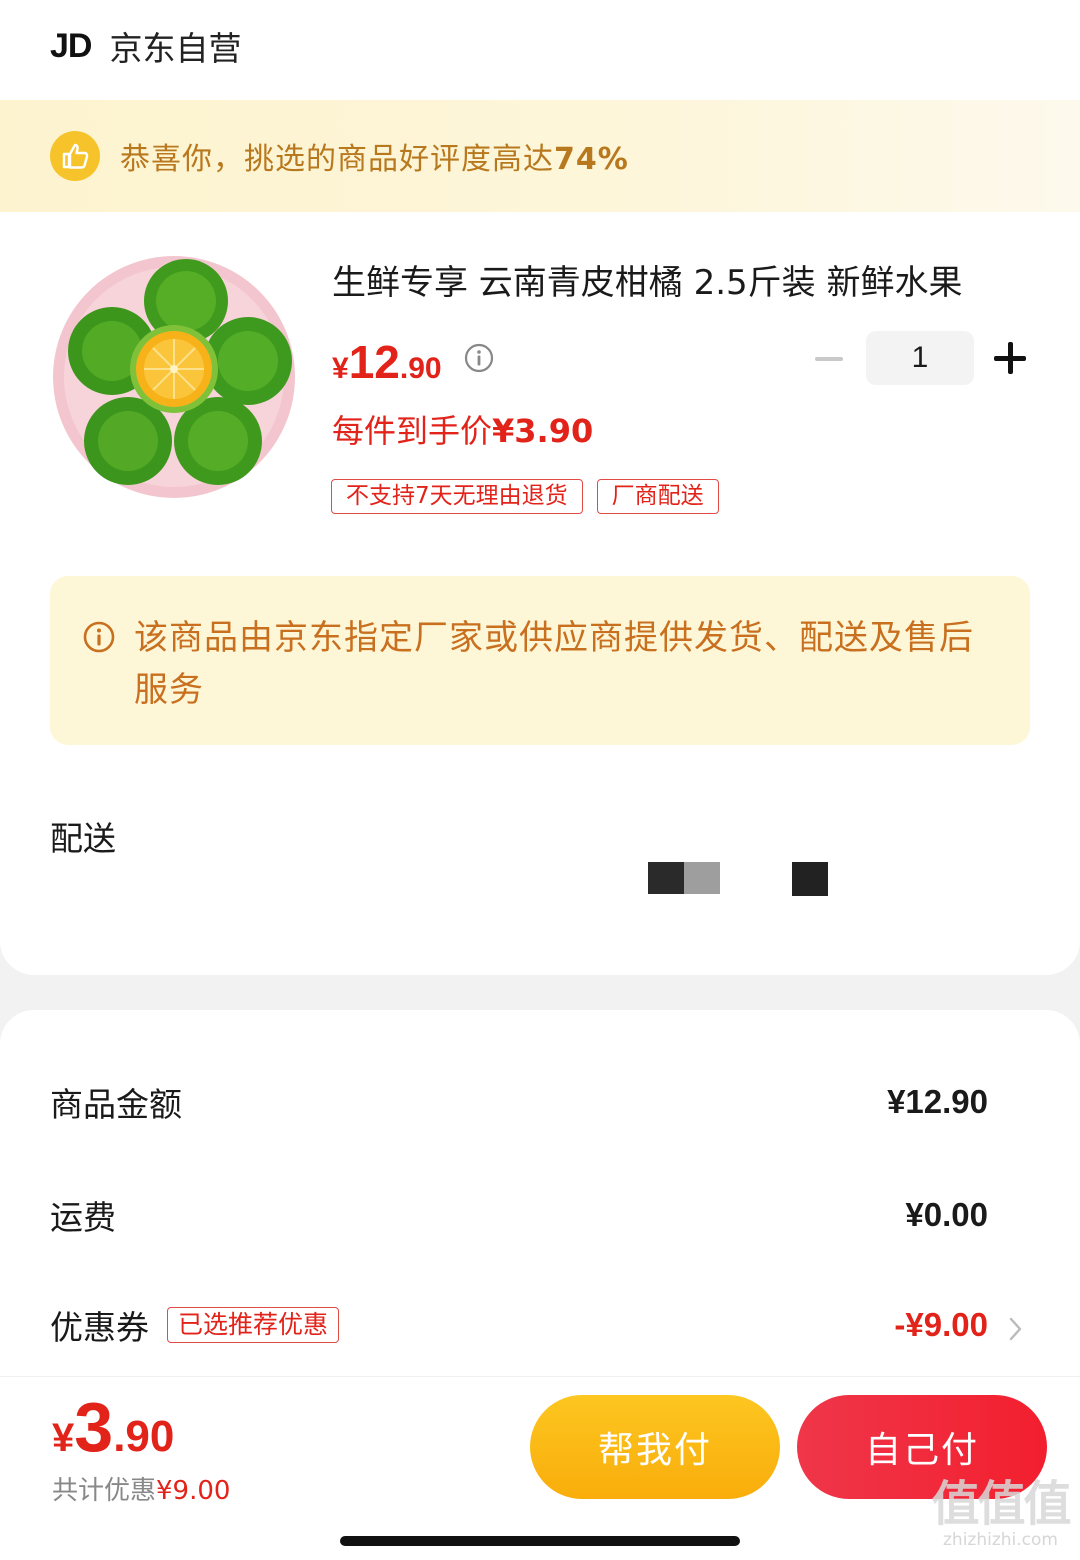  I want to click on shop-header: JD 京东自营, so click(145, 46).